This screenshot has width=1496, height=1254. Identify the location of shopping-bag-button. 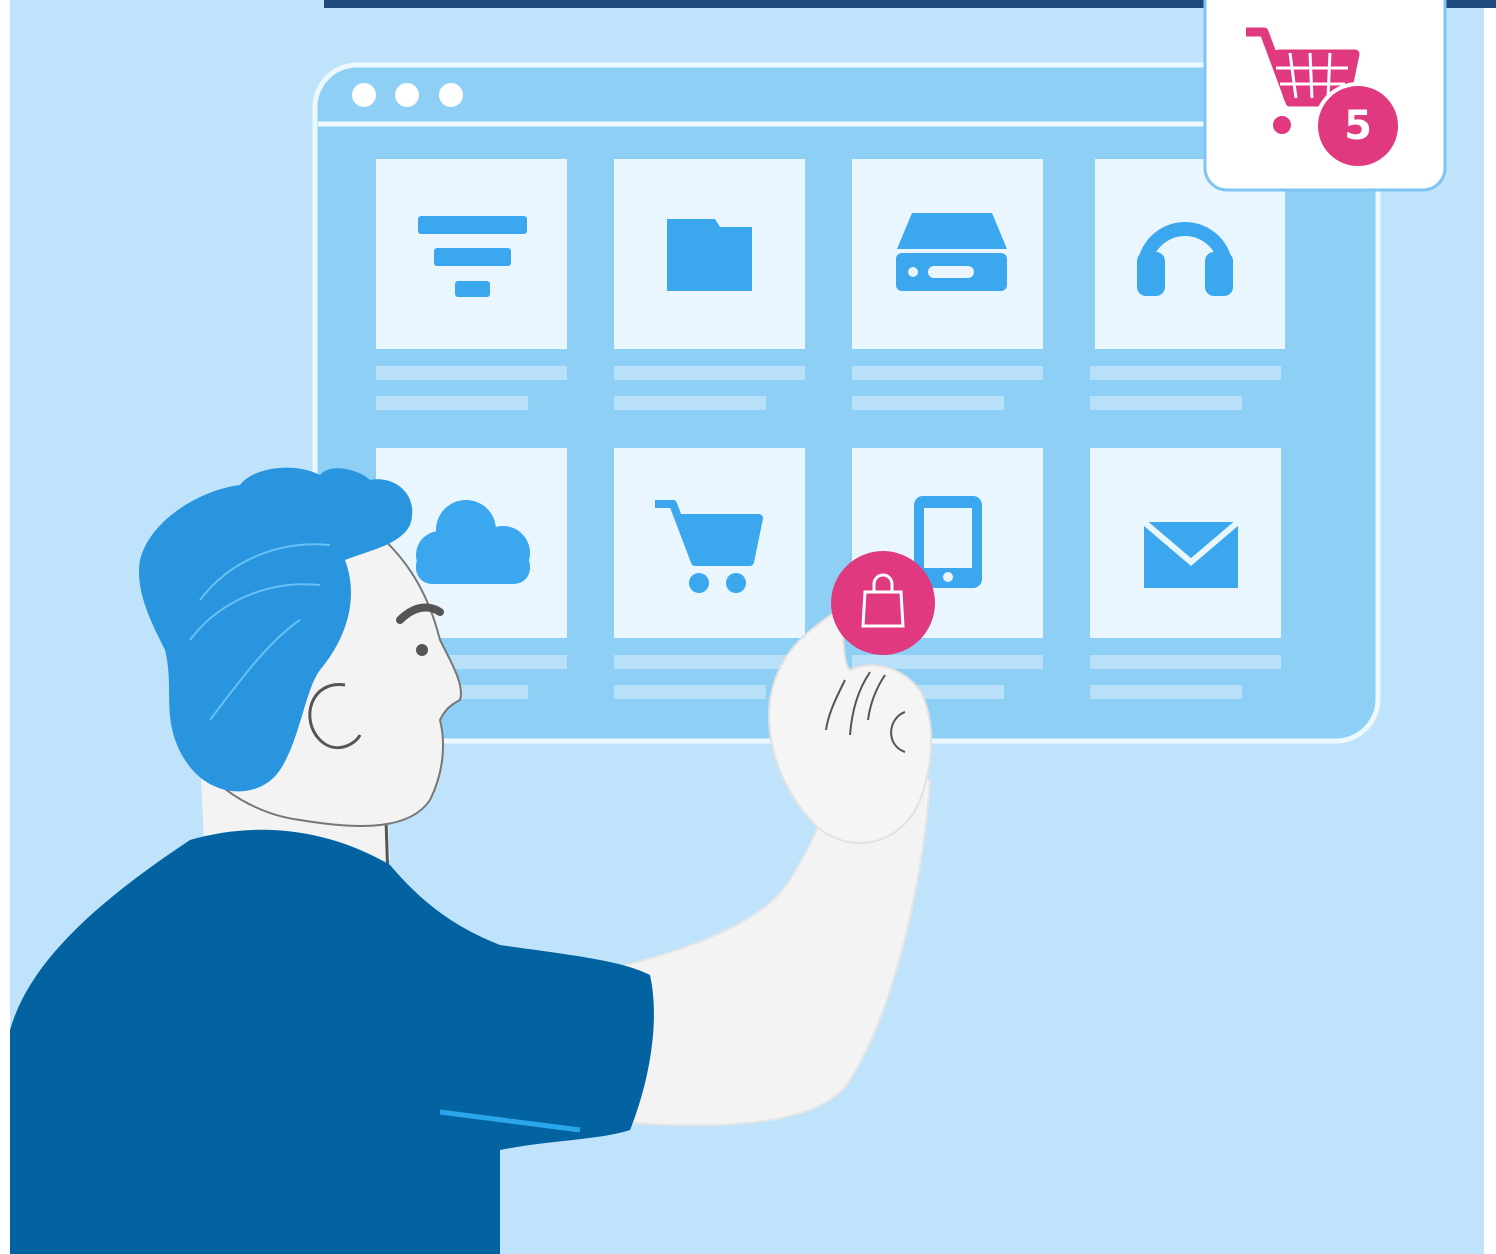
(883, 603).